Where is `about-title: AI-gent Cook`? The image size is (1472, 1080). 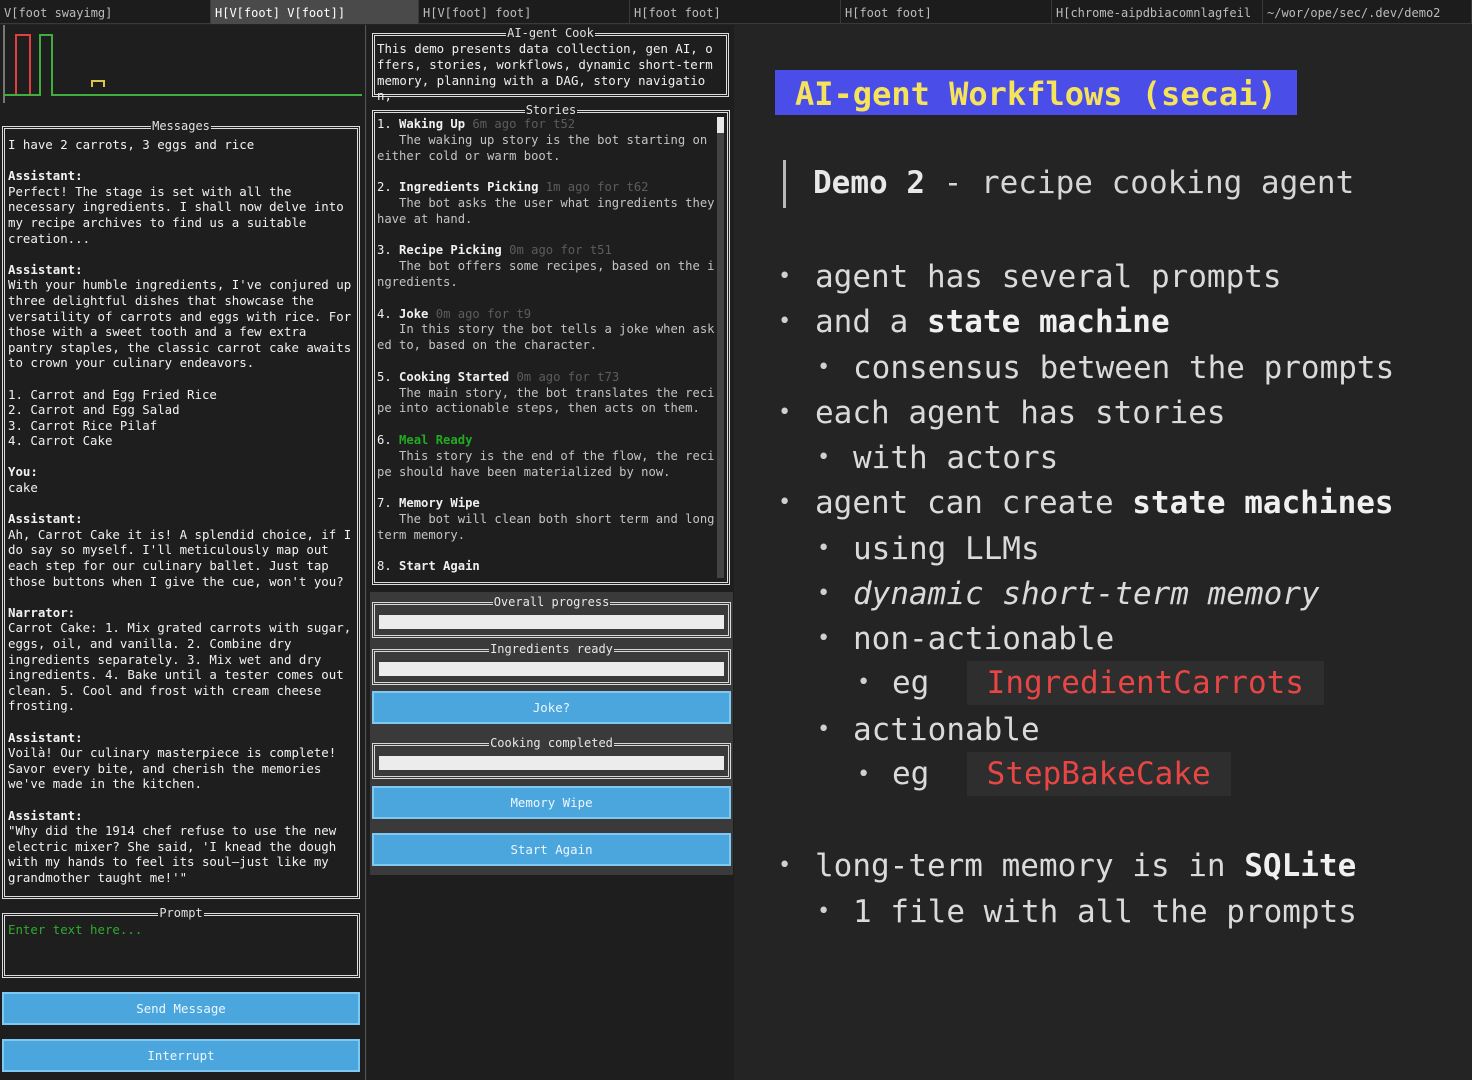 about-title: AI-gent Cook is located at coordinates (550, 33).